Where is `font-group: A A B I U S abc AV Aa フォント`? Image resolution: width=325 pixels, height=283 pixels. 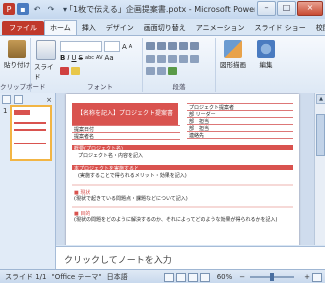 font-group: A A B I U S abc AV Aa フォント is located at coordinates (100, 65).